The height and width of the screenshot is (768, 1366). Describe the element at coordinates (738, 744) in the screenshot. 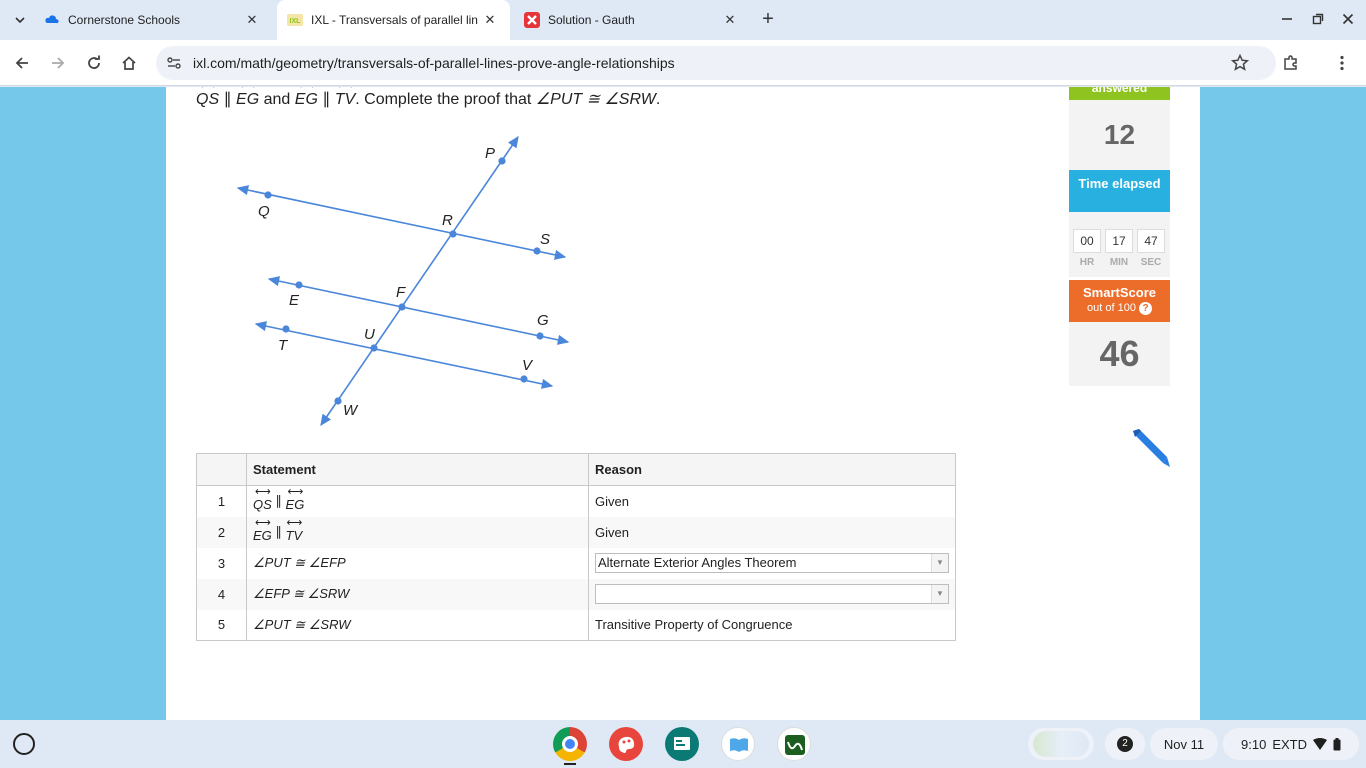

I see `reader-app-icon` at that location.